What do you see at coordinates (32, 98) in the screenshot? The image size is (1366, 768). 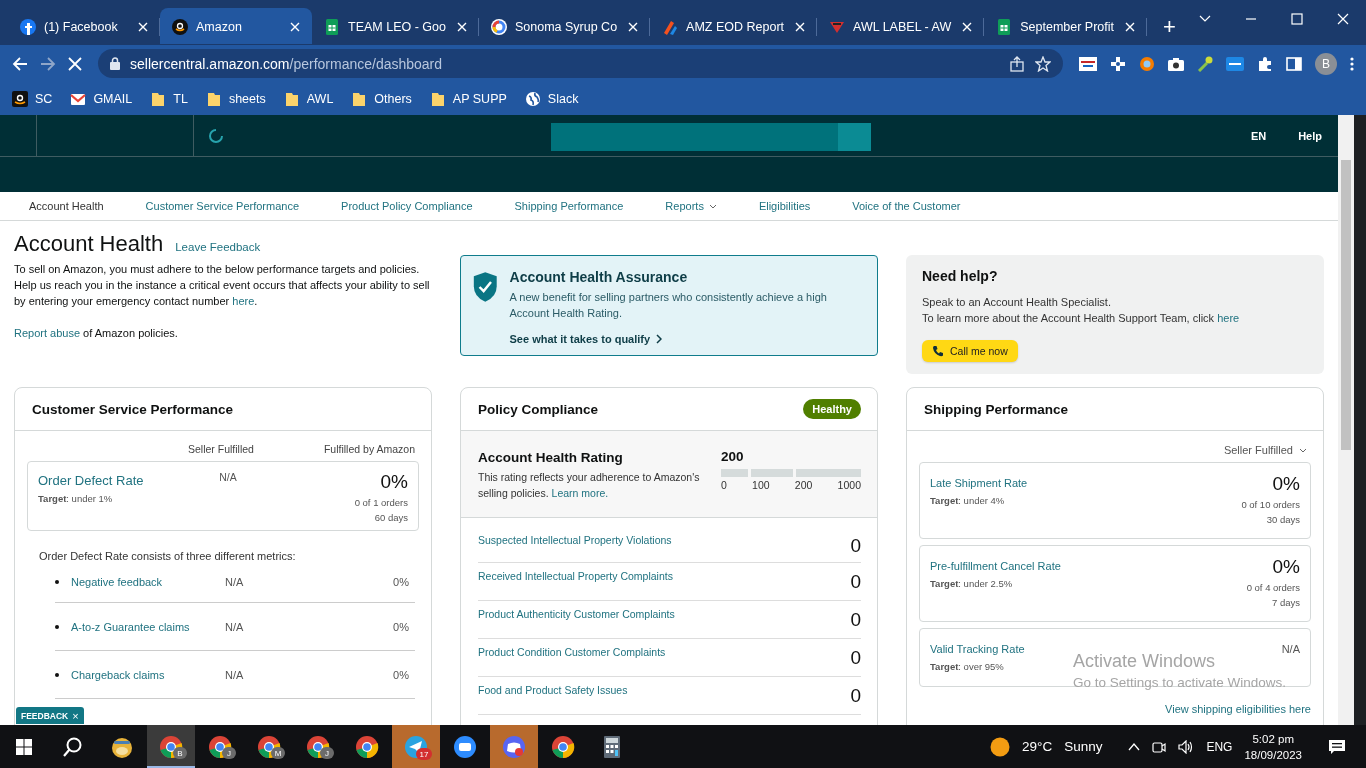 I see `bookmark: SC` at bounding box center [32, 98].